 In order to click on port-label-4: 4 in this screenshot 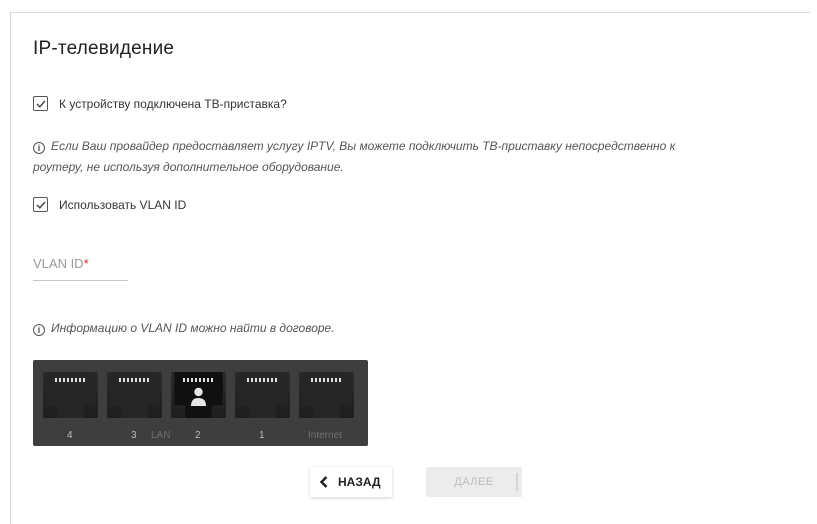, I will do `click(70, 435)`.